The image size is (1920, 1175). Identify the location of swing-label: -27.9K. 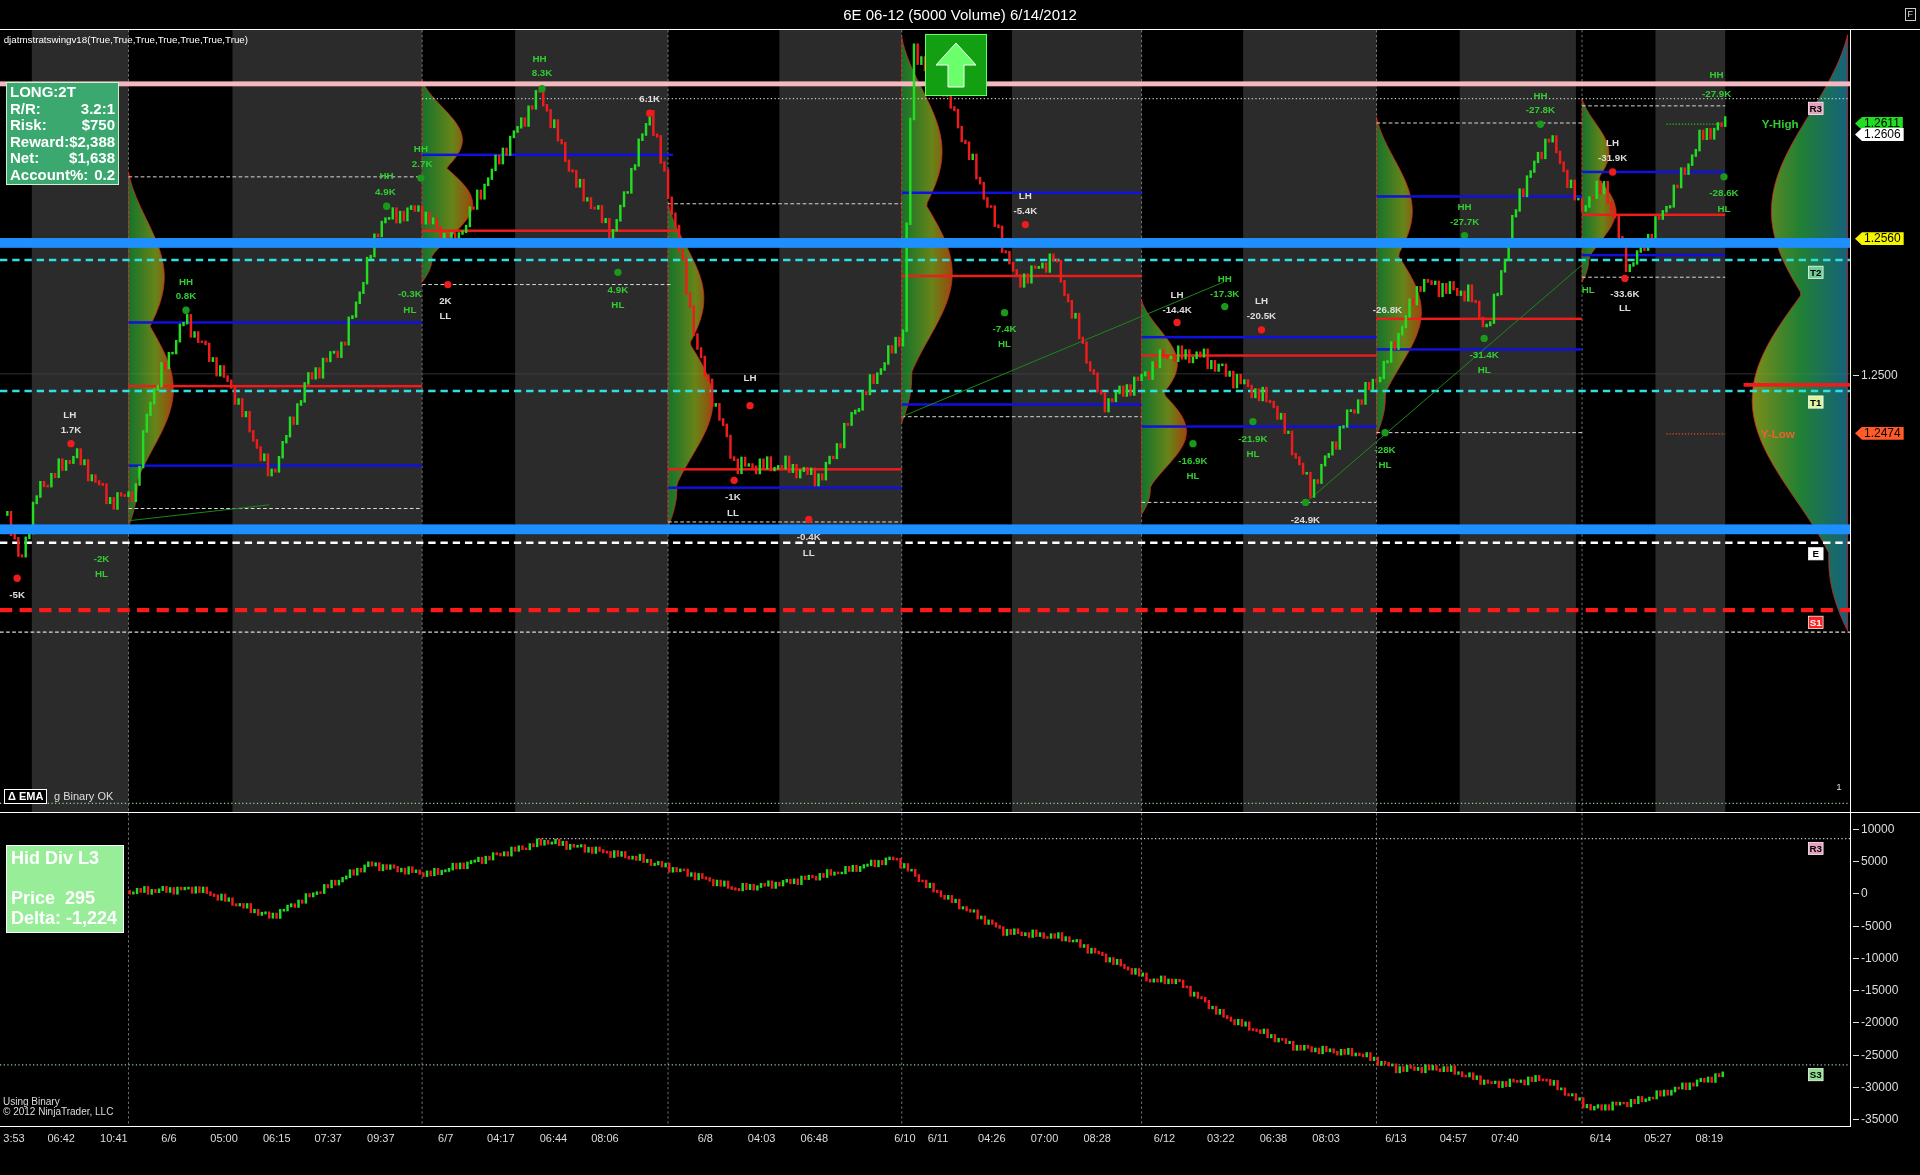
(1717, 93).